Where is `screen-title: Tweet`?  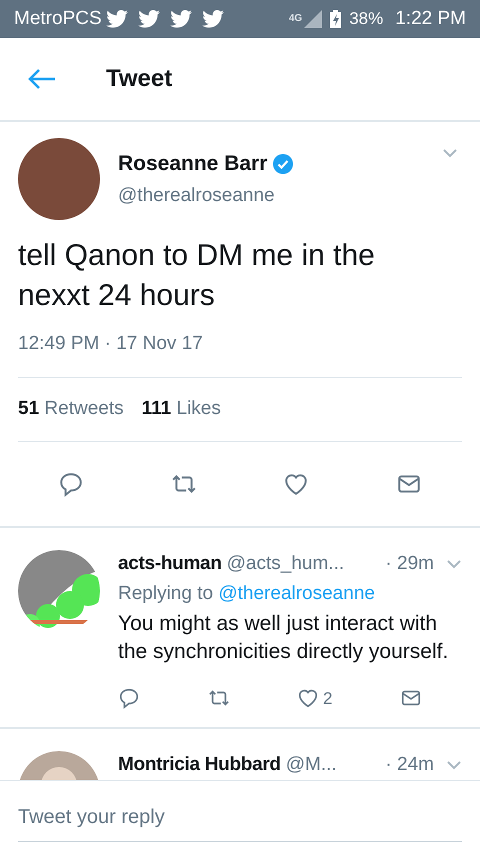
screen-title: Tweet is located at coordinates (139, 79).